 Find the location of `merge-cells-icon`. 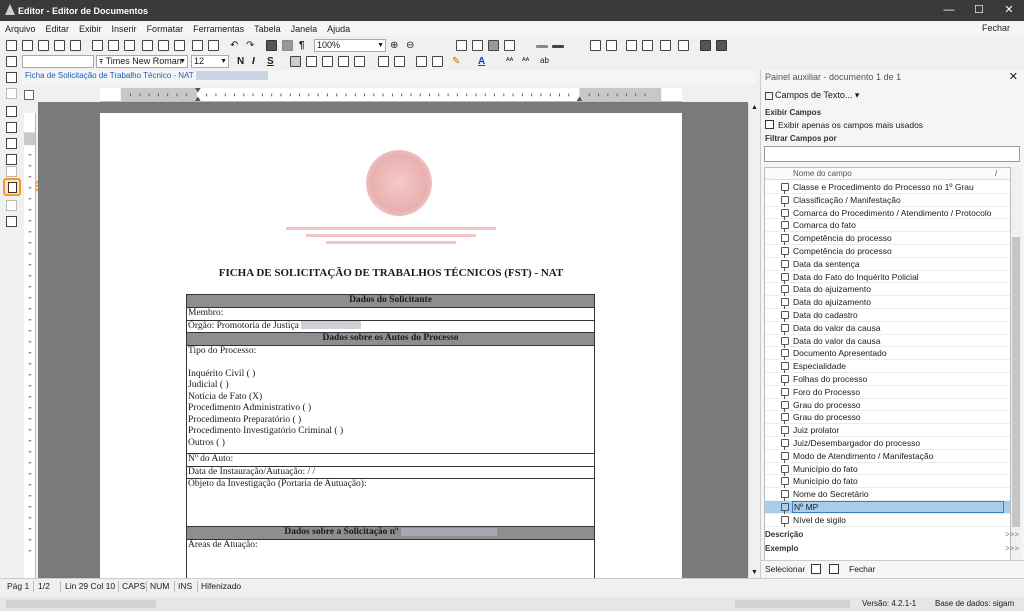

merge-cells-icon is located at coordinates (595, 45).